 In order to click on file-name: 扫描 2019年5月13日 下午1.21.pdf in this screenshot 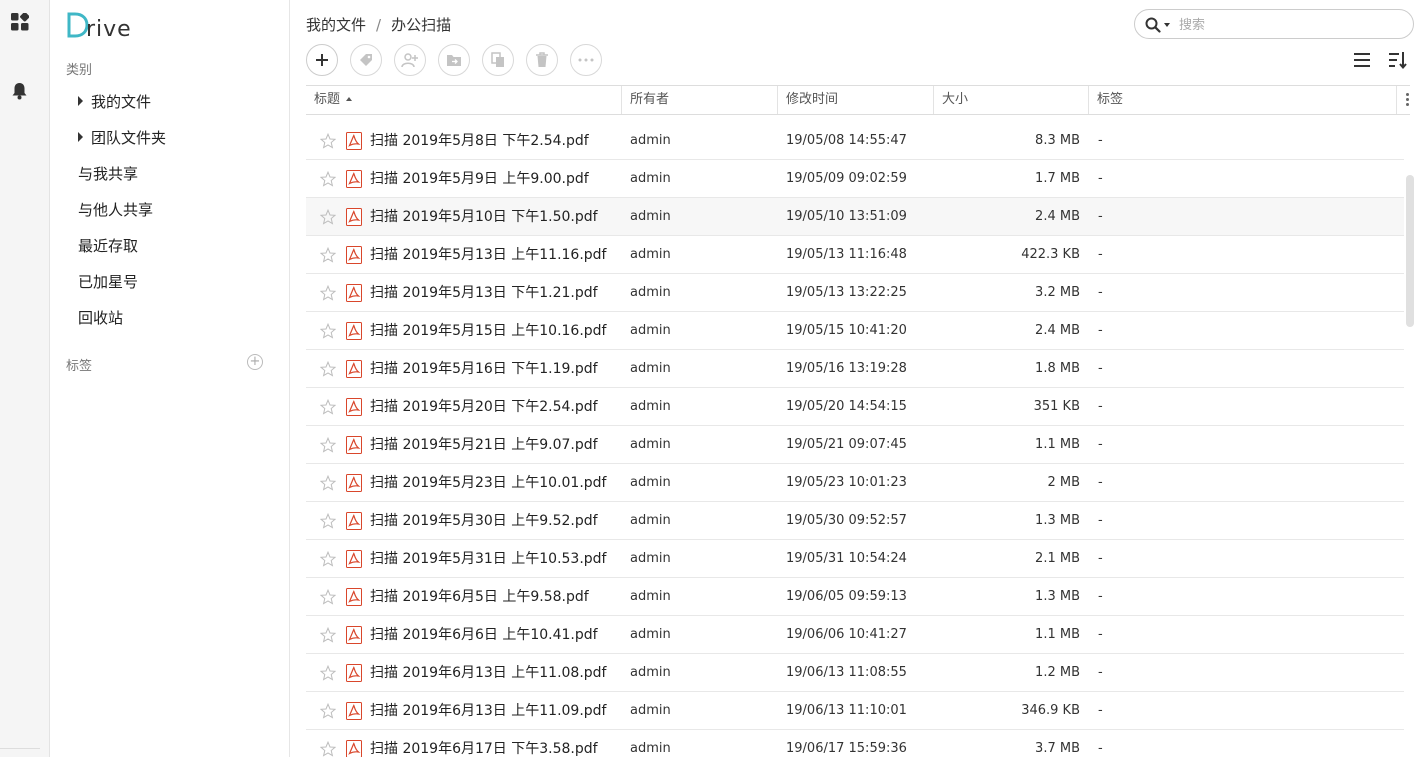, I will do `click(484, 293)`.